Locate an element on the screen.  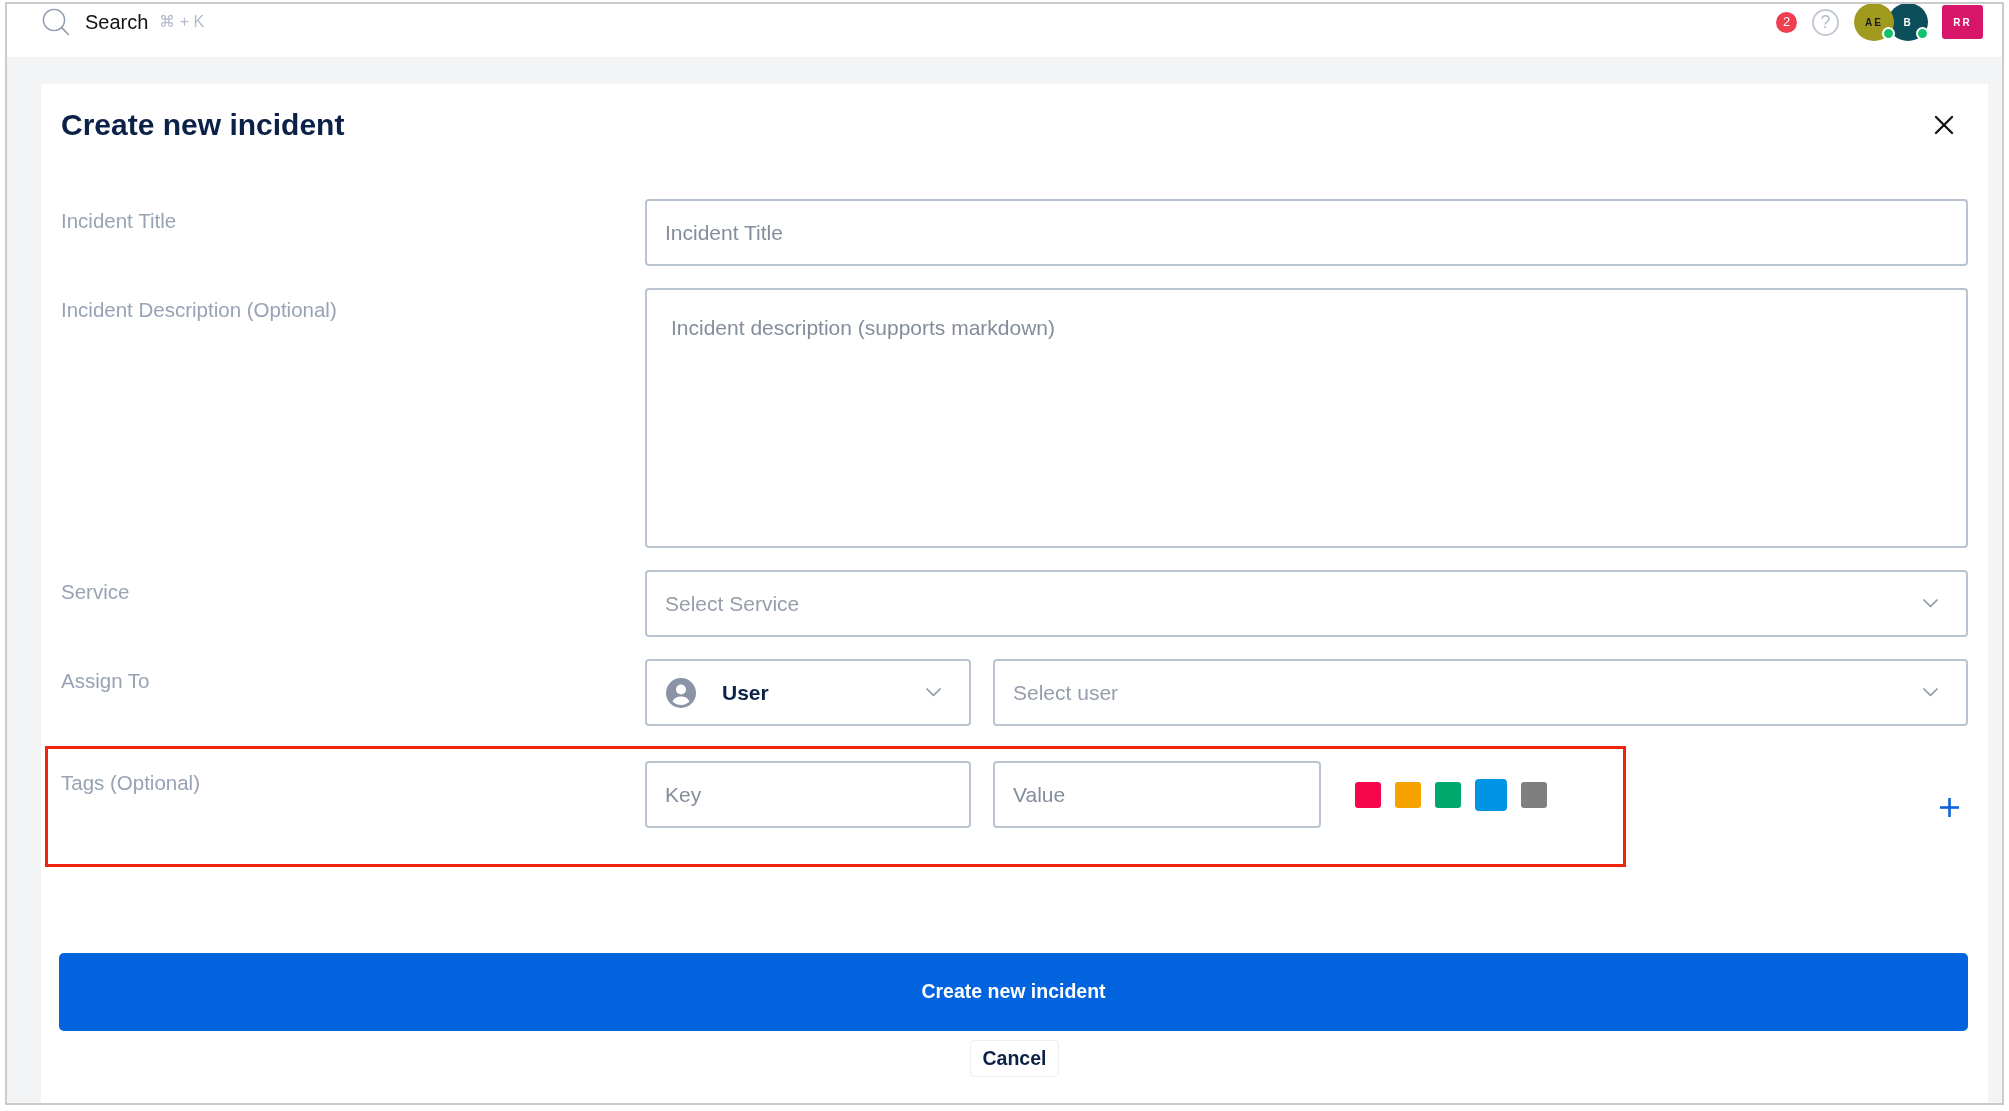
create-incident-button: Create new incident is located at coordinates (1013, 992).